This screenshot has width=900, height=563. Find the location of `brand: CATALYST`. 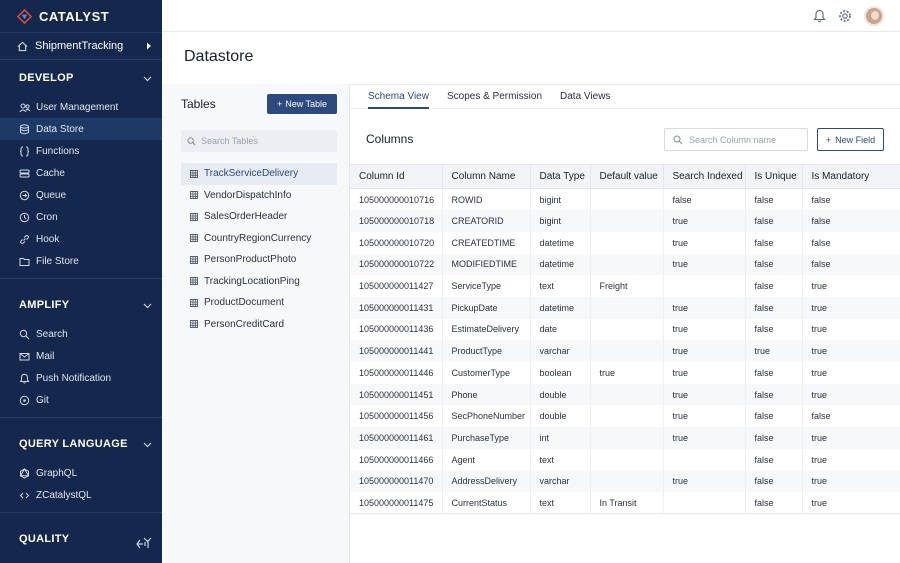

brand: CATALYST is located at coordinates (81, 16).